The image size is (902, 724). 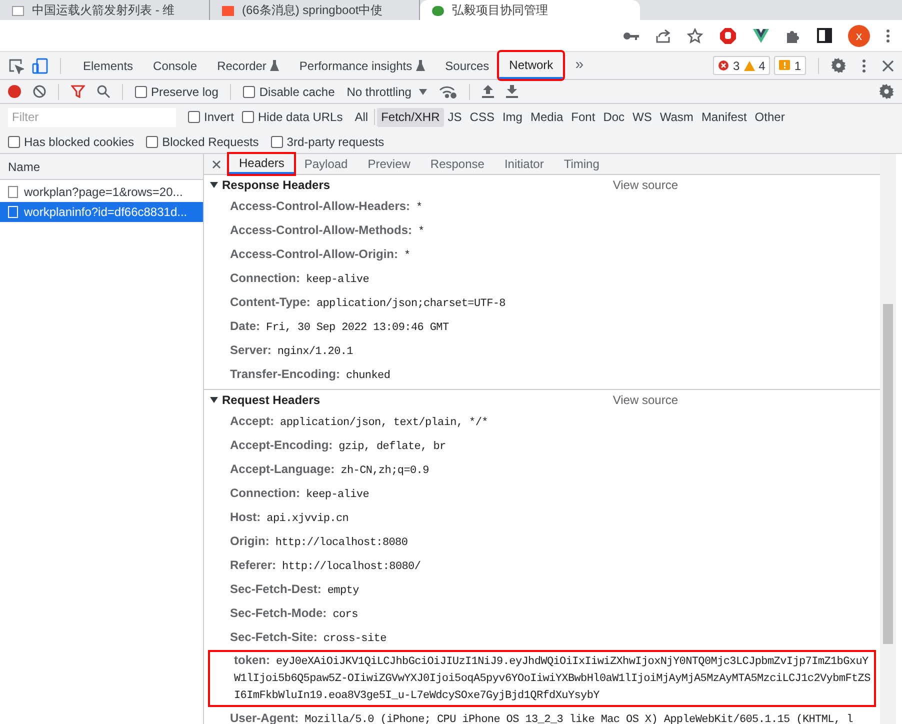 What do you see at coordinates (784, 65) in the screenshot?
I see `issue-icon` at bounding box center [784, 65].